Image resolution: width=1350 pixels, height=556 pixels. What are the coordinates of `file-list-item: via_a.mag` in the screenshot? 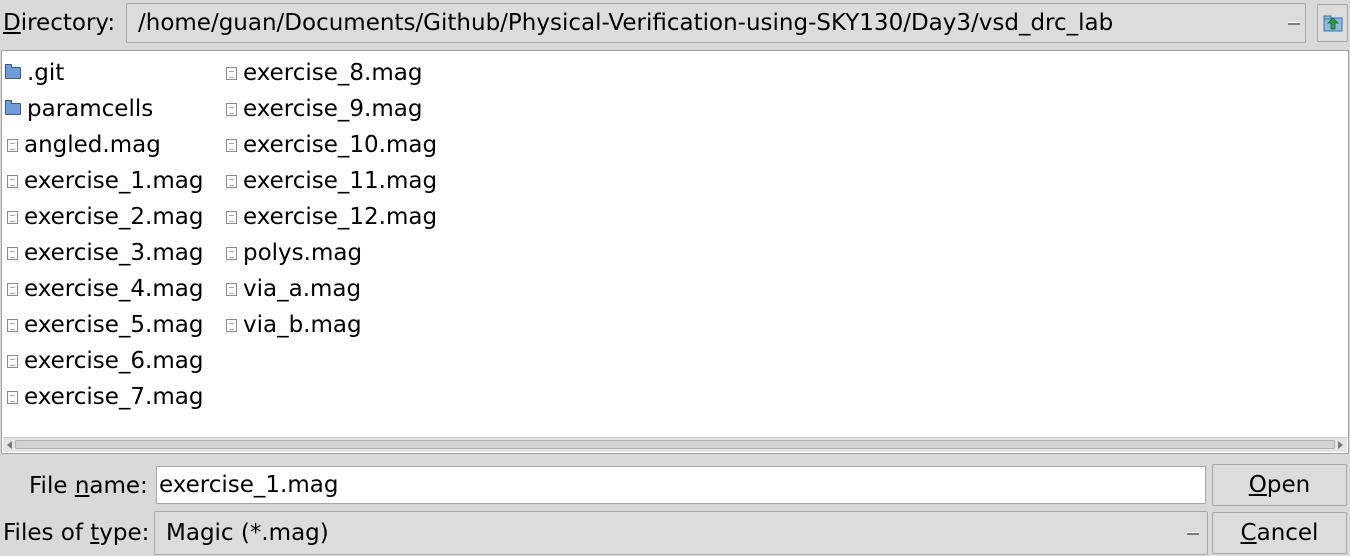 It's located at (330, 289).